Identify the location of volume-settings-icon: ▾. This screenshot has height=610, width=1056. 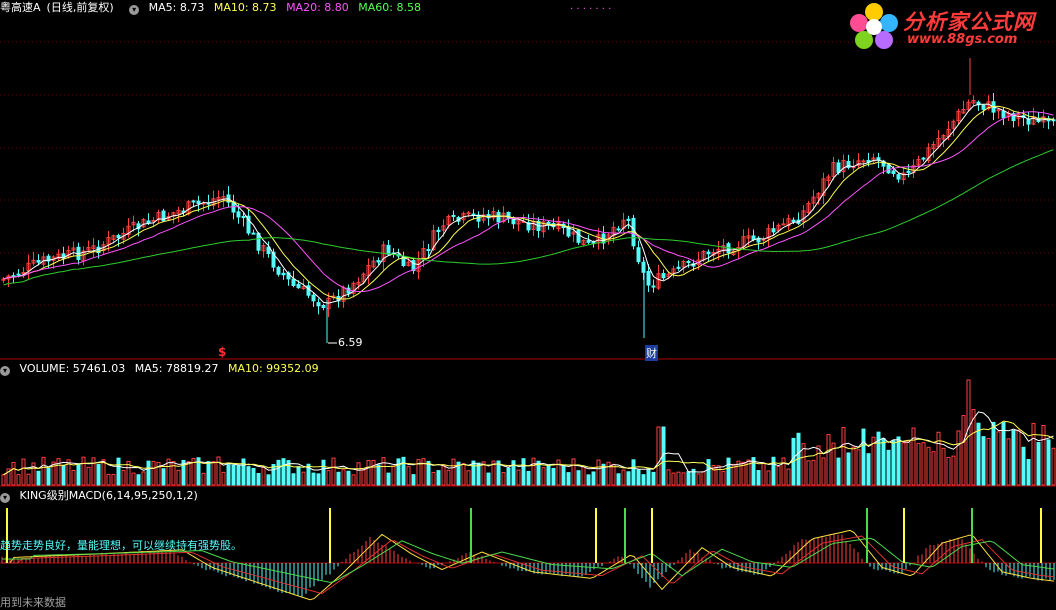
(5, 371).